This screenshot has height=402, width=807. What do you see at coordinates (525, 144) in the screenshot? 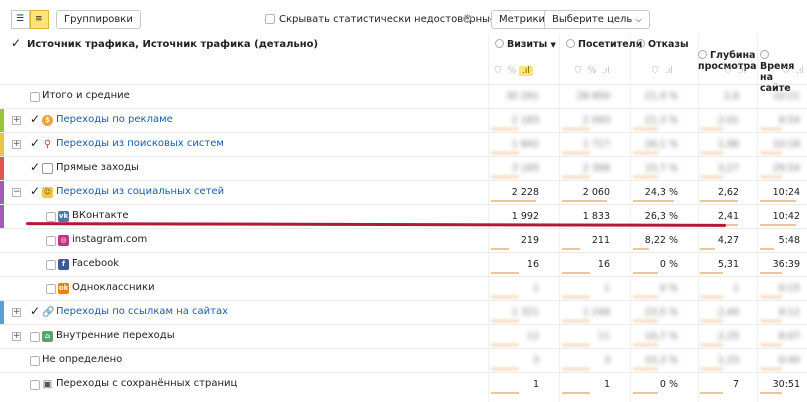
I see `visits-value: 1 842` at bounding box center [525, 144].